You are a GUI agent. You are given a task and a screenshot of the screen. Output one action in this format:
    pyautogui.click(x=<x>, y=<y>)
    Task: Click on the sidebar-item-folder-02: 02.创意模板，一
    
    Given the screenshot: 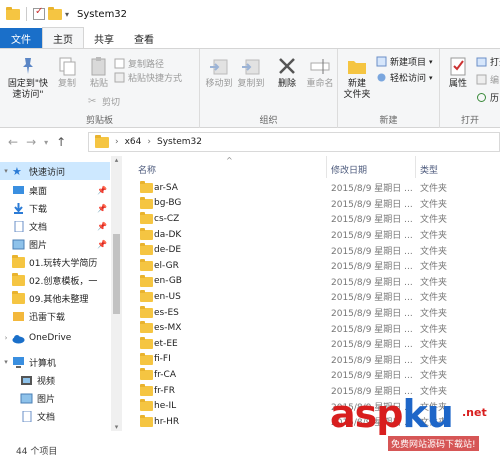 What is the action you would take?
    pyautogui.click(x=55, y=280)
    